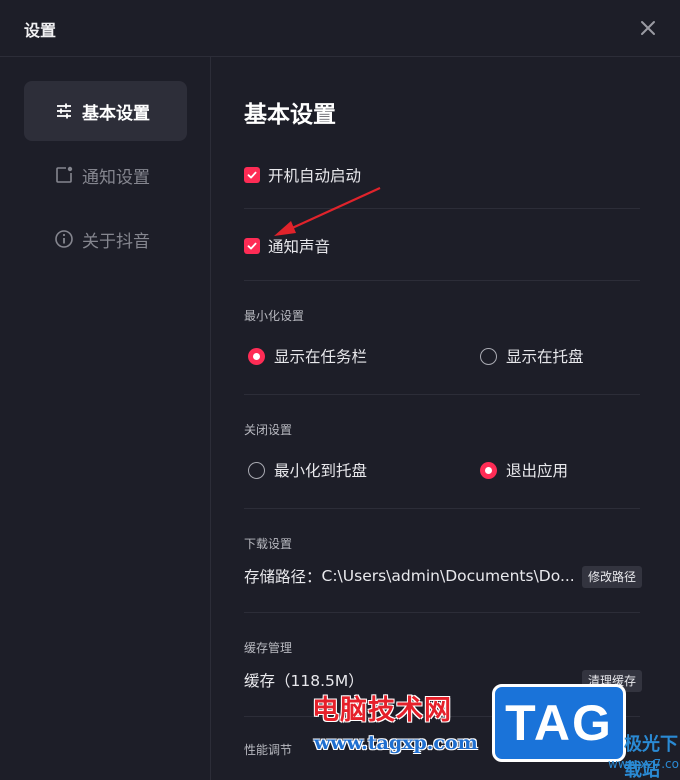  I want to click on radio-label: 最小化到托盘, so click(321, 471).